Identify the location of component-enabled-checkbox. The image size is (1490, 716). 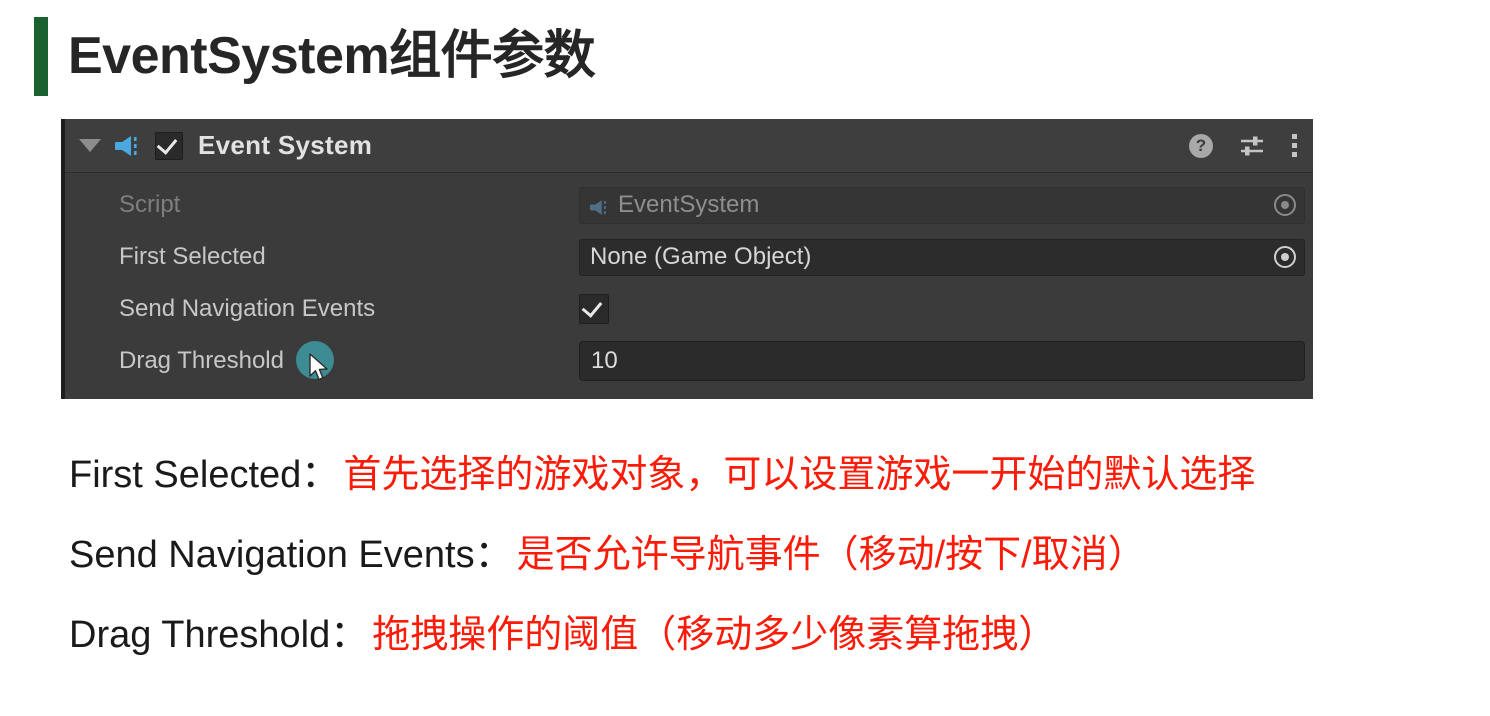
(169, 145).